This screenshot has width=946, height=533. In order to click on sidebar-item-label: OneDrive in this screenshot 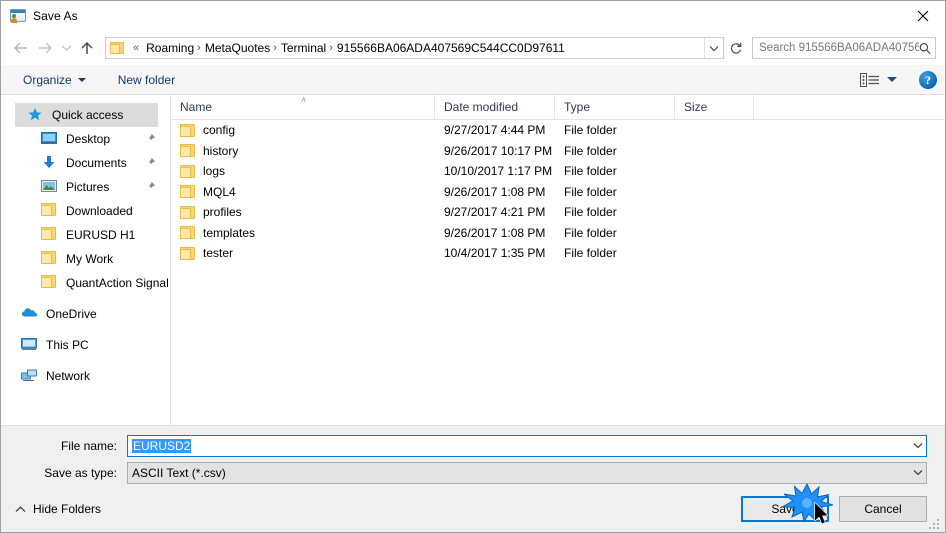, I will do `click(71, 314)`.